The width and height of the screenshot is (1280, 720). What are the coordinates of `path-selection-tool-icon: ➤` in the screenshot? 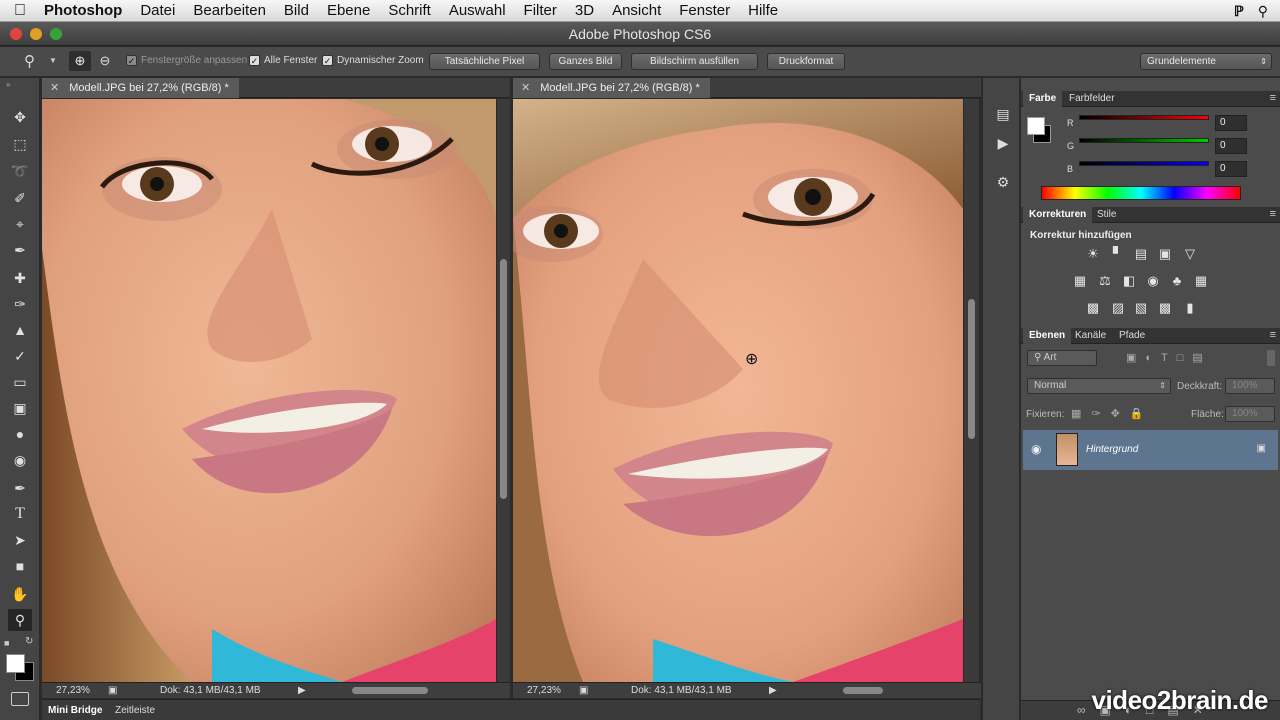 It's located at (20, 540).